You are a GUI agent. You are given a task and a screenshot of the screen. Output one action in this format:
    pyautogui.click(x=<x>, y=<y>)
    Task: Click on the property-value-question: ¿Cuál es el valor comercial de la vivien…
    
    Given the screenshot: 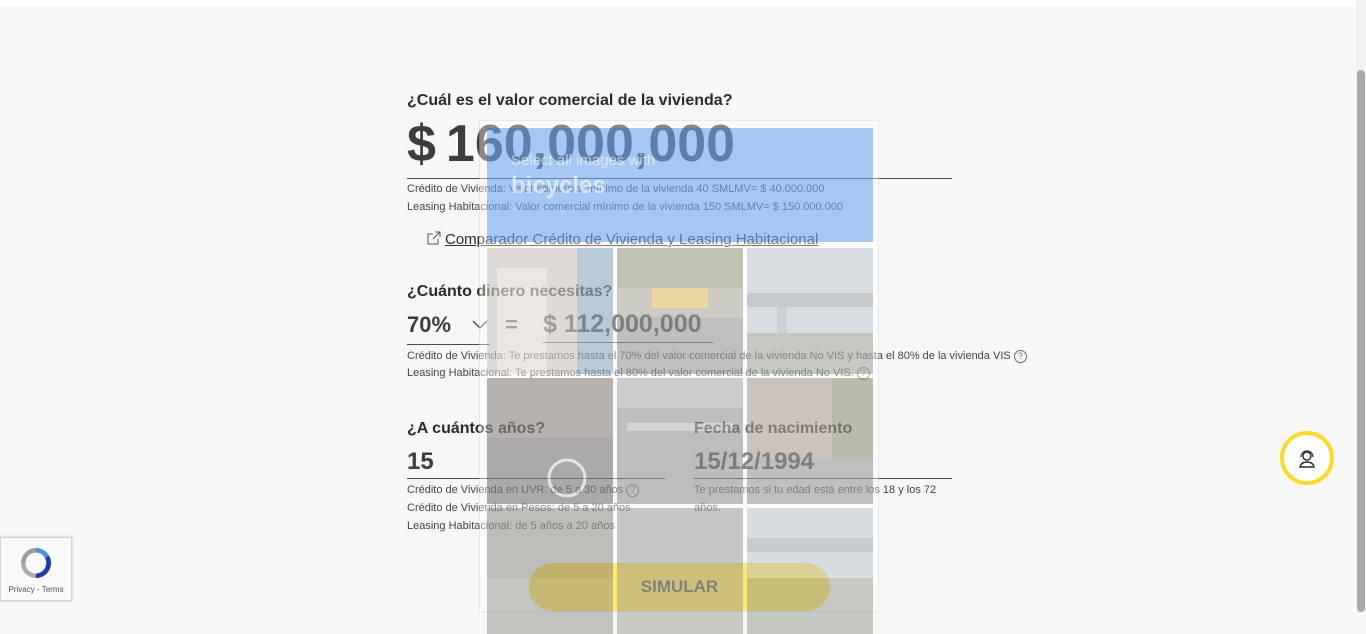 What is the action you would take?
    pyautogui.click(x=570, y=100)
    